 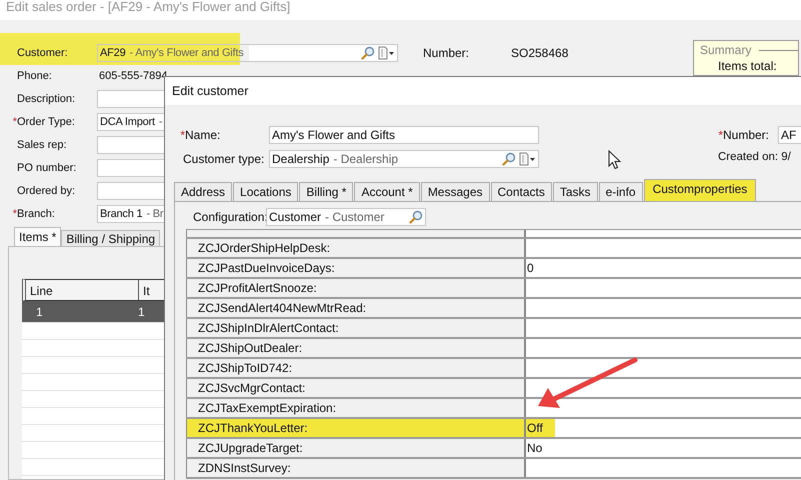 What do you see at coordinates (203, 191) in the screenshot?
I see `tab: Address` at bounding box center [203, 191].